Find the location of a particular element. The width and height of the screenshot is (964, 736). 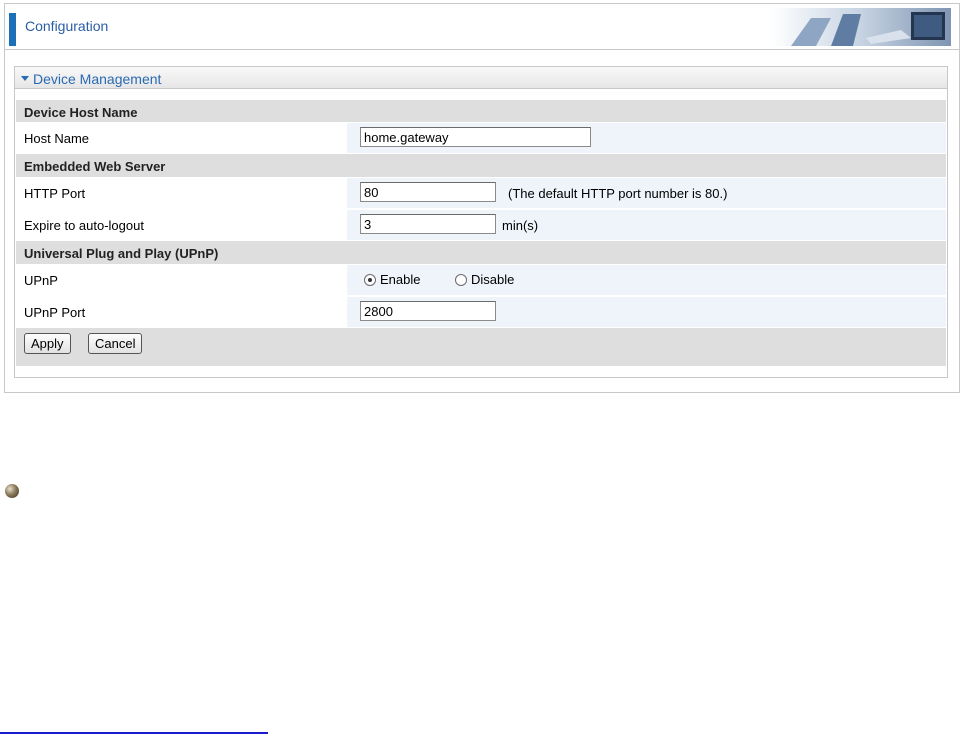

upnp-label: UPnP is located at coordinates (41, 280).